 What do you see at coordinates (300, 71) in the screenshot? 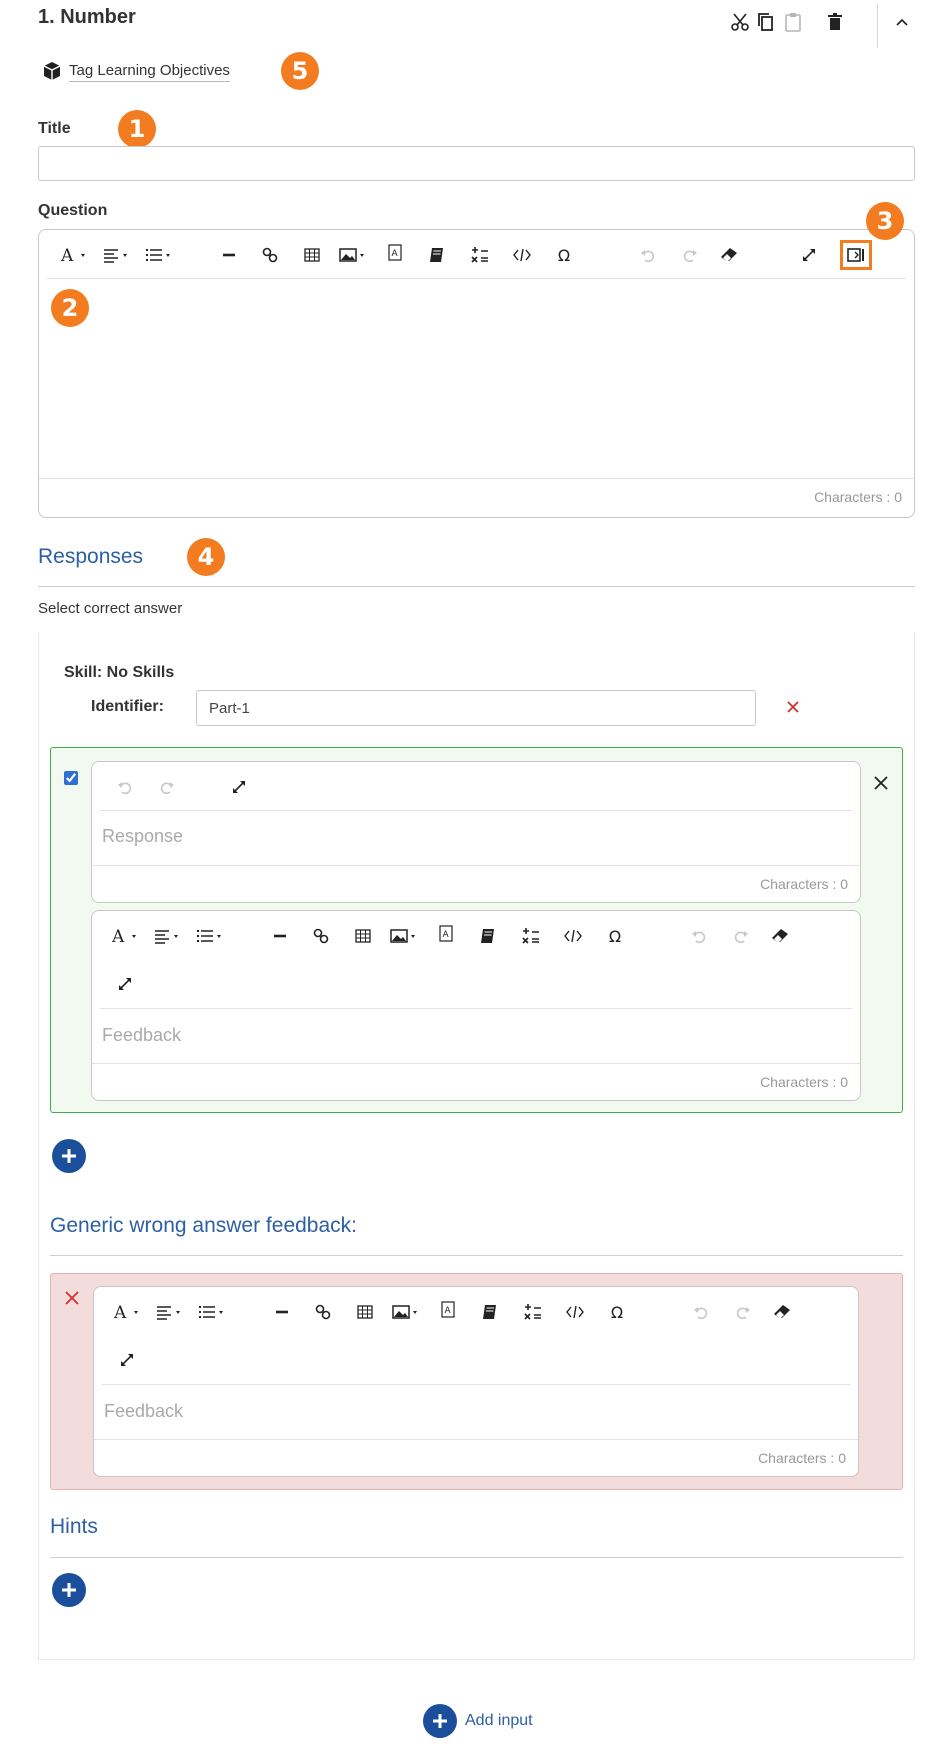
I see `badge-5: 5` at bounding box center [300, 71].